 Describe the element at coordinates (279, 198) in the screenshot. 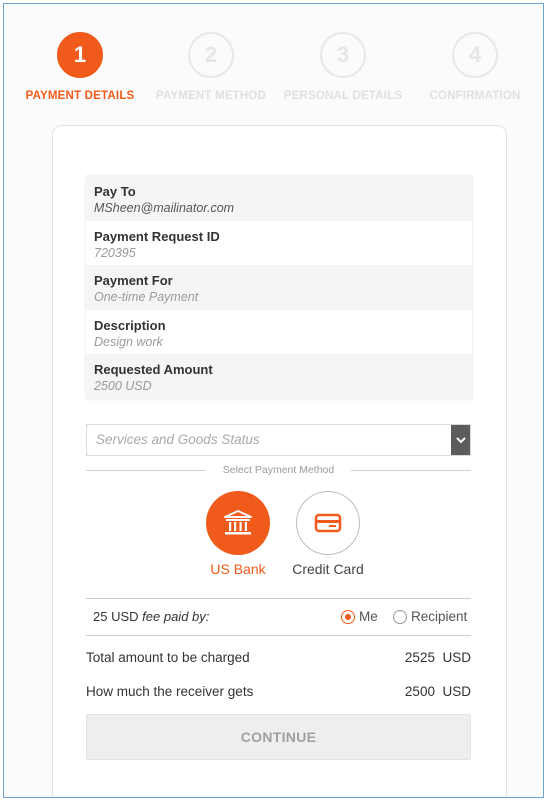

I see `summary-row-pay-to: Pay To MSheen@mailinator.com` at that location.